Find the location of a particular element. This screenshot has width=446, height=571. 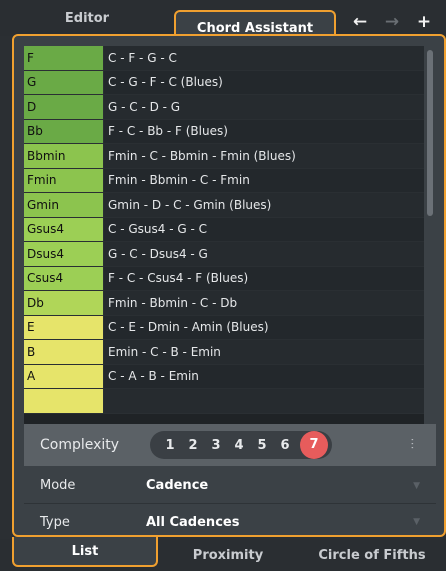

chord-progression: C - G - F - C (Blues) is located at coordinates (264, 82).